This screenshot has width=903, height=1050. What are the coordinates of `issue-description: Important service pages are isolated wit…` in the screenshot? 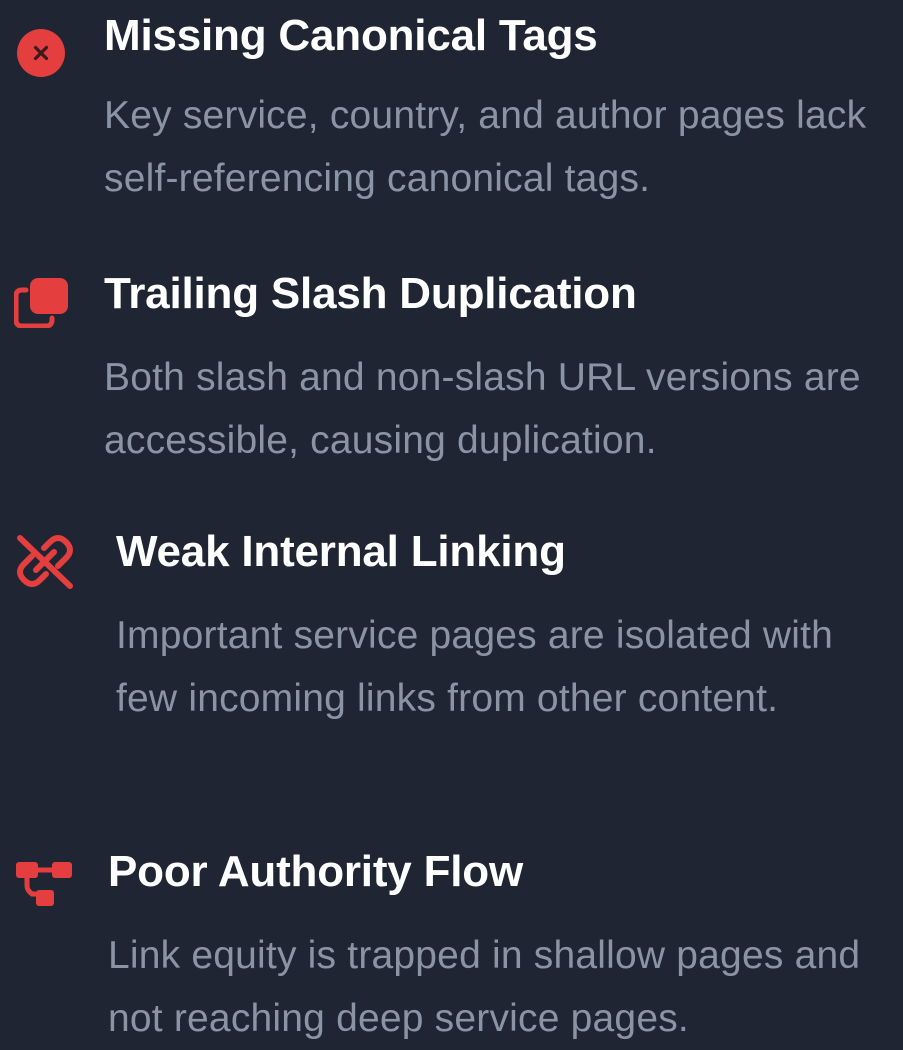 It's located at (475, 667).